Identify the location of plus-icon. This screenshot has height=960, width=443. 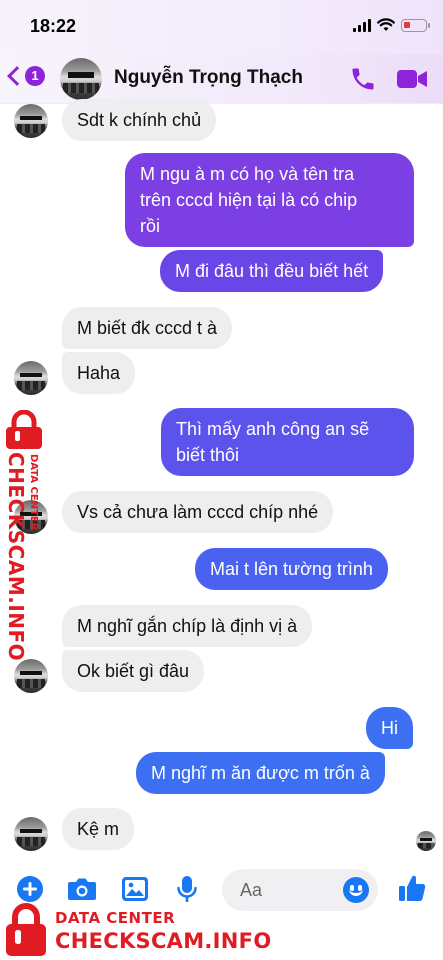
(30, 889).